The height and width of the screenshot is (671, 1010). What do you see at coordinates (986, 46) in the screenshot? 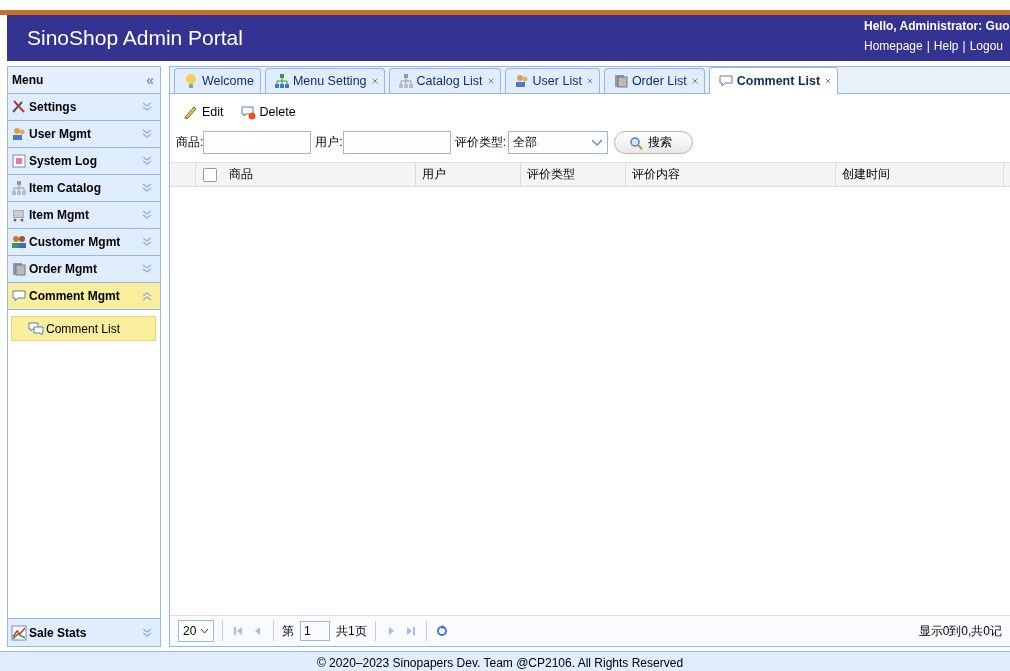
I see `header-link: Logou` at bounding box center [986, 46].